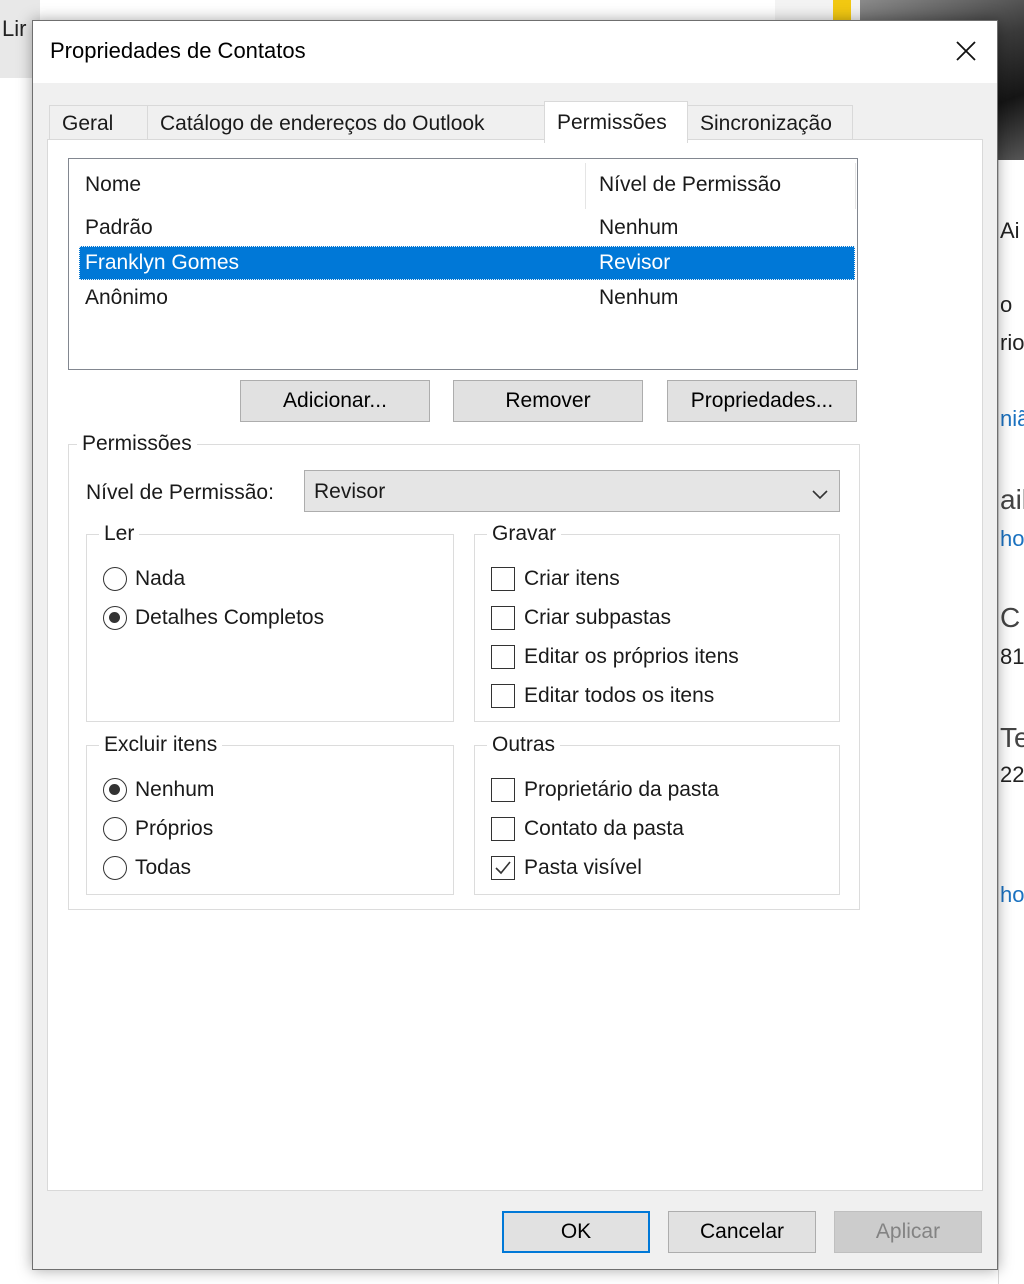 This screenshot has height=1284, width=1024. What do you see at coordinates (180, 492) in the screenshot?
I see `permission-level-label: Nível de Permissão:` at bounding box center [180, 492].